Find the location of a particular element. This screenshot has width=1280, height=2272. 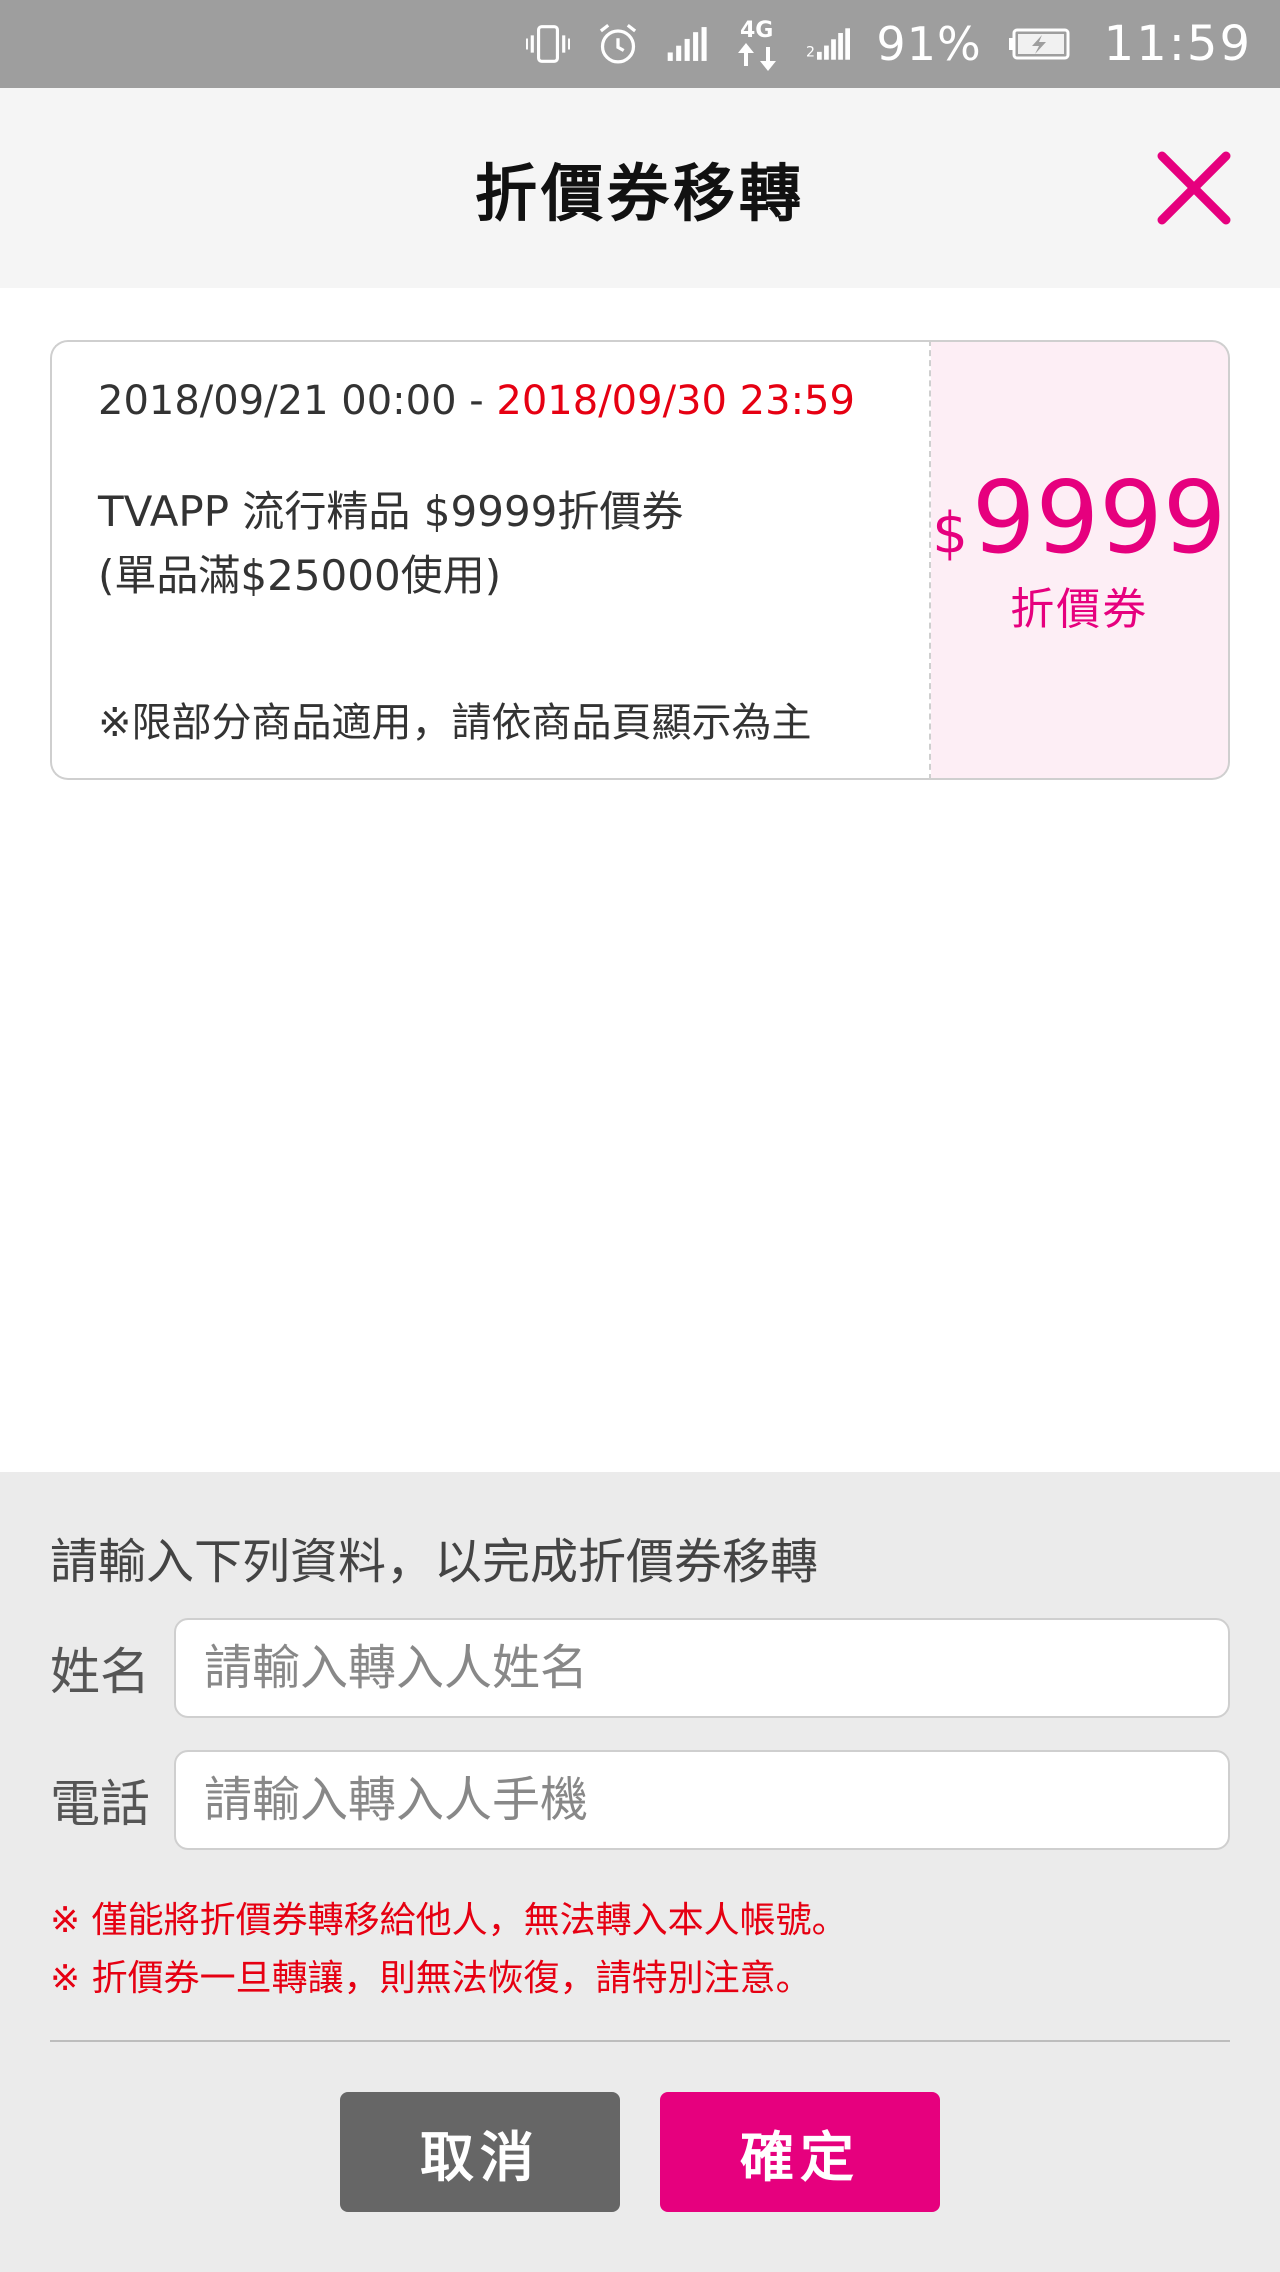

phone-input is located at coordinates (702, 1800).